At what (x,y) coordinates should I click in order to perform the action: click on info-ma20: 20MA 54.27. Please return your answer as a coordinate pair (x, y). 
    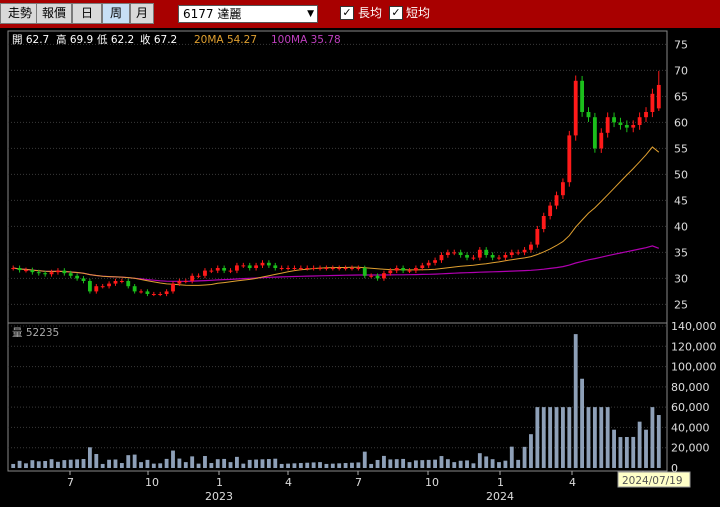
    Looking at the image, I should click on (225, 40).